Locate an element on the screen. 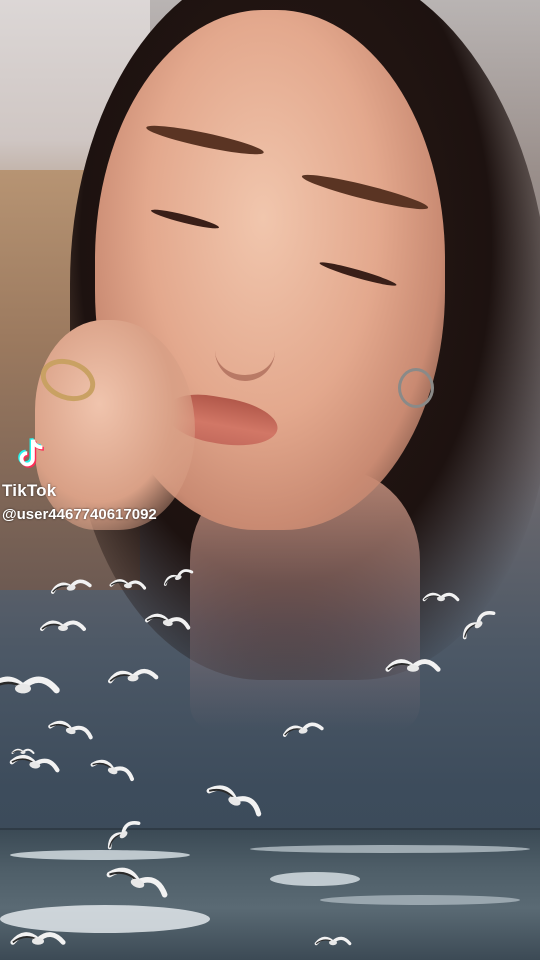 The width and height of the screenshot is (540, 960). earring is located at coordinates (416, 388).